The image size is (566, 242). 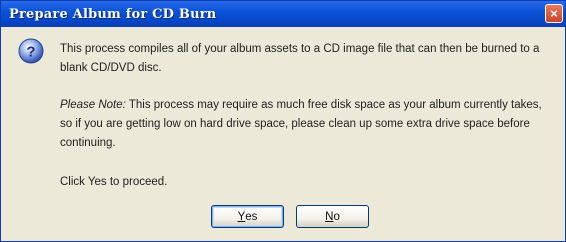 I want to click on dialog-title: Prepare Album for CD Burn, so click(x=113, y=14).